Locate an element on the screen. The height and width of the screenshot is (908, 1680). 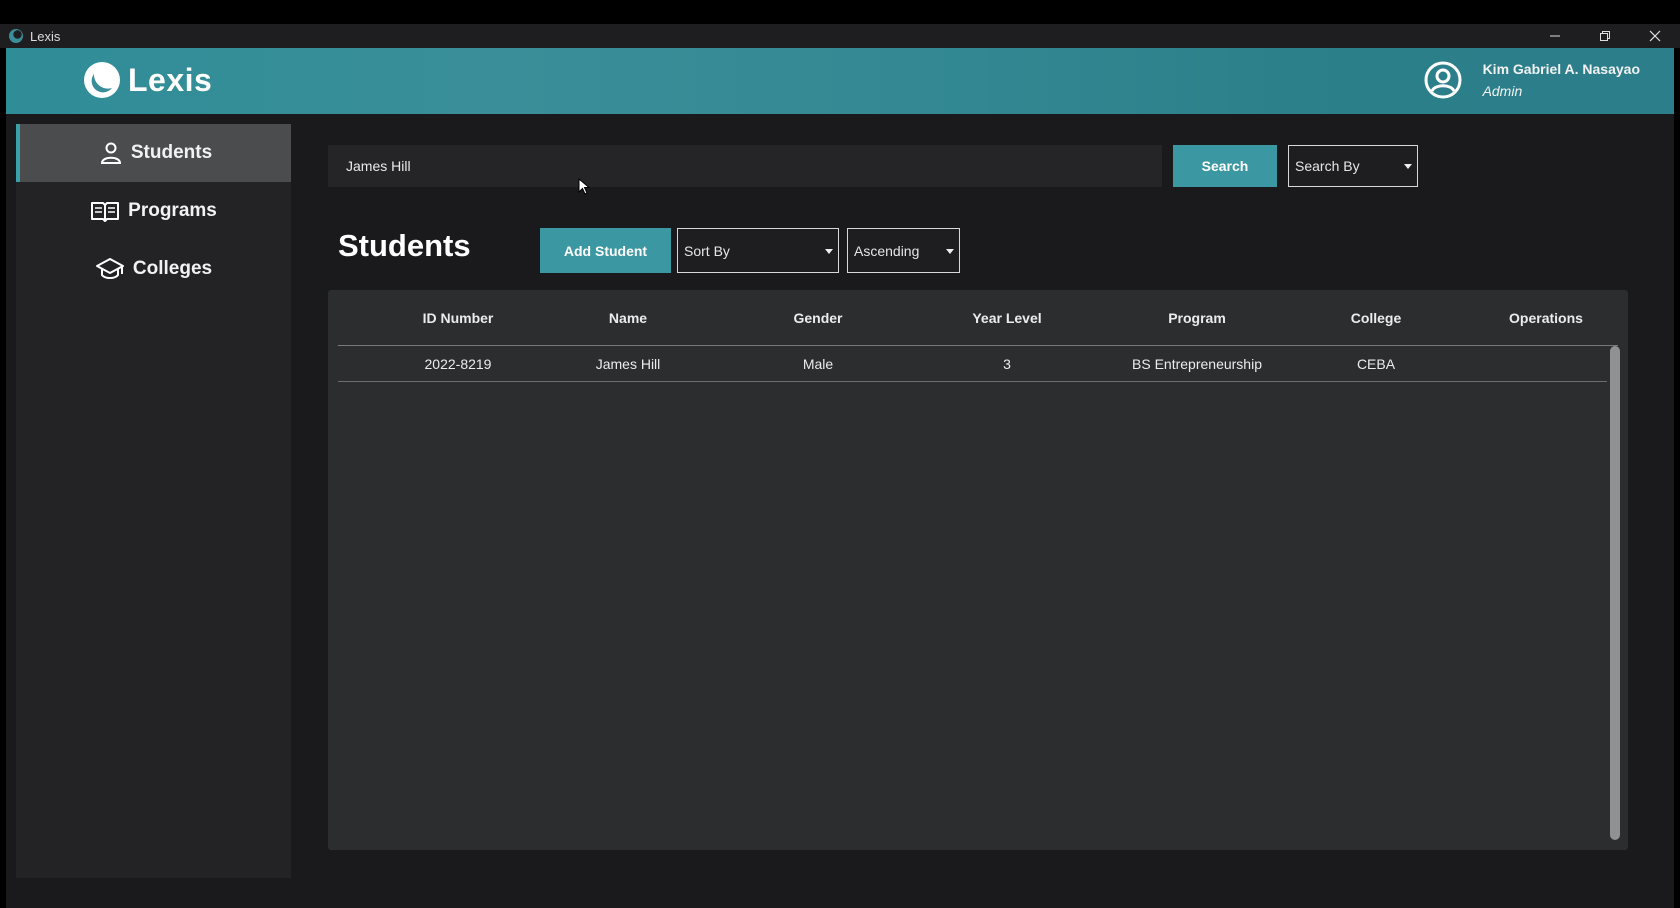
window-controls is located at coordinates (1605, 36).